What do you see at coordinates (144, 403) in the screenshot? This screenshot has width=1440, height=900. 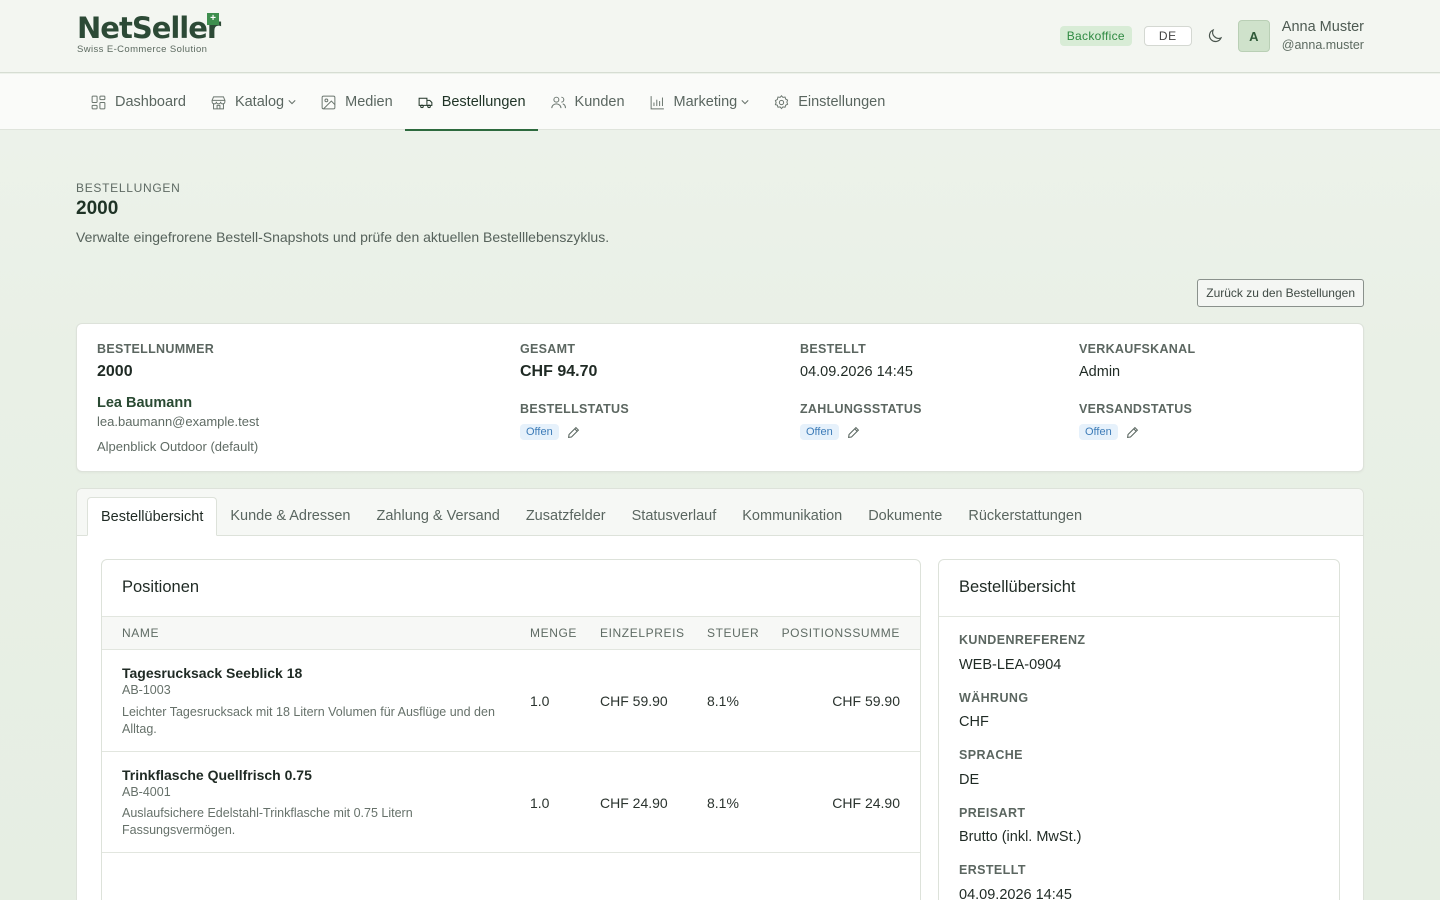 I see `customer-name-link: Lea Baumann` at bounding box center [144, 403].